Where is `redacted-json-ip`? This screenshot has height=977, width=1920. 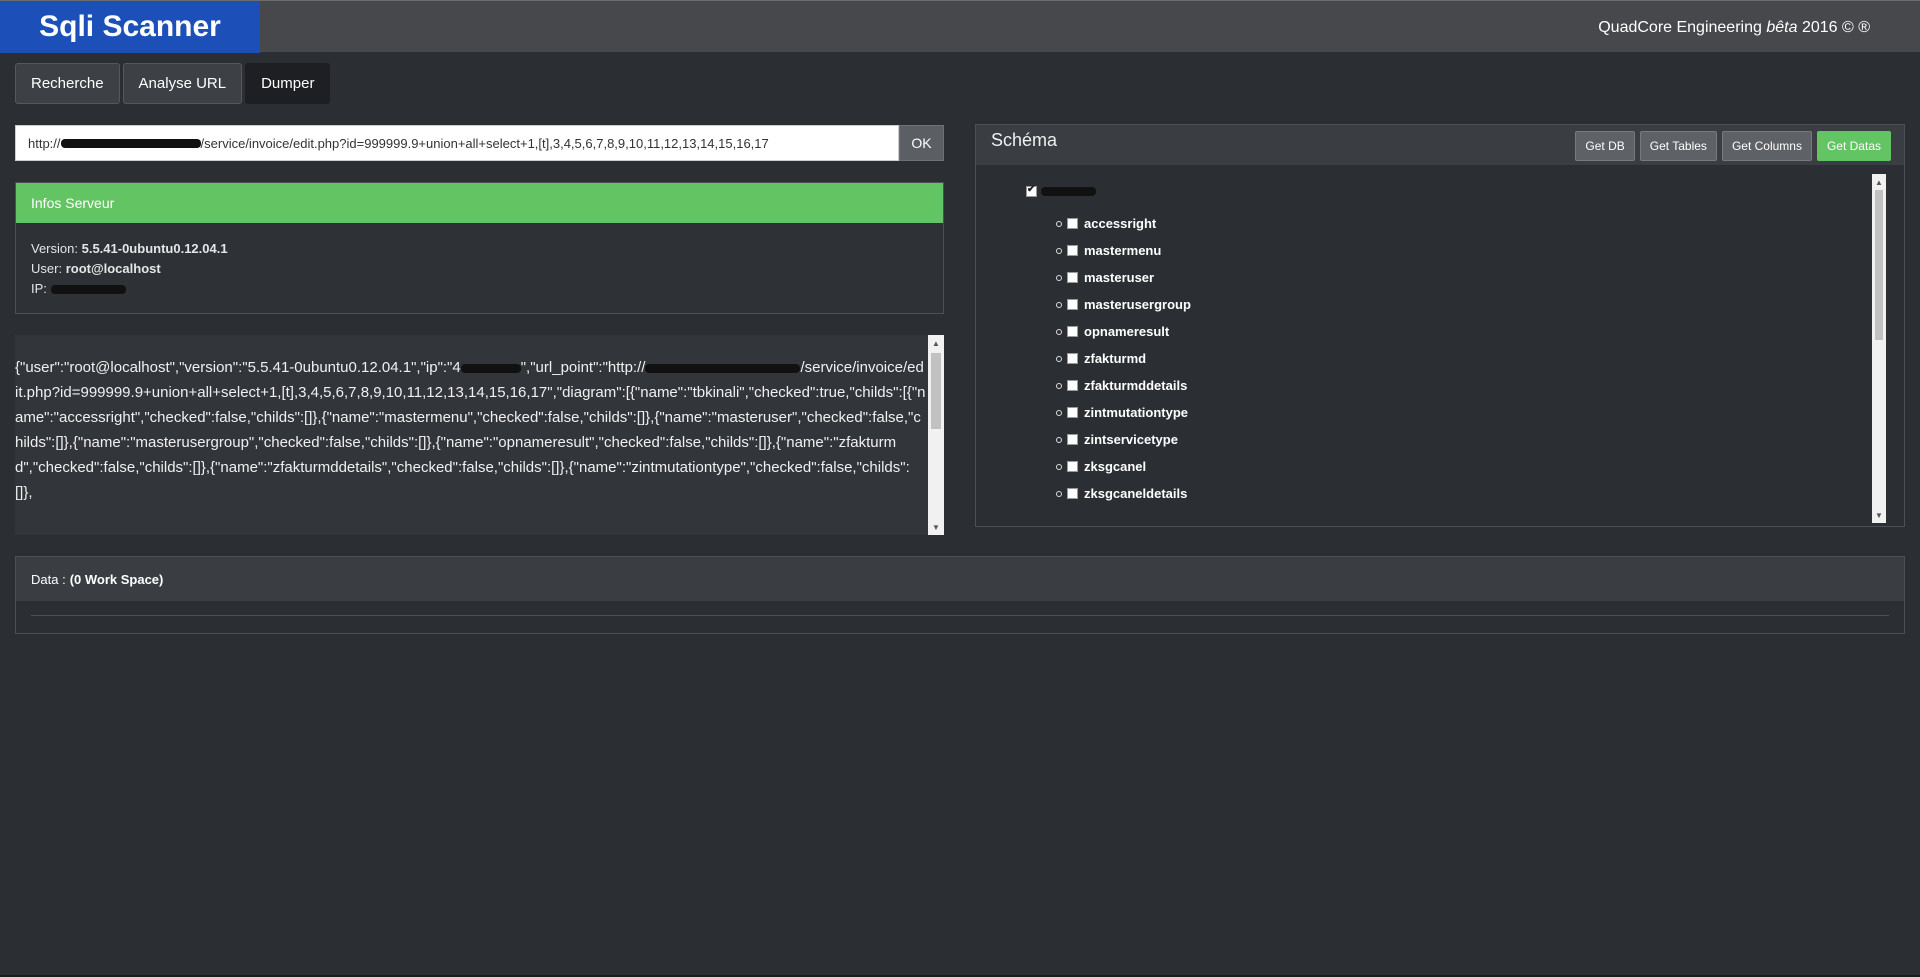
redacted-json-ip is located at coordinates (490, 368).